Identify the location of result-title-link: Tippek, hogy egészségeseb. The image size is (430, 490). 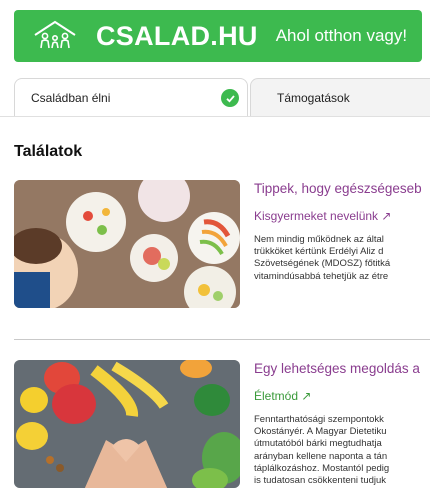
(342, 189).